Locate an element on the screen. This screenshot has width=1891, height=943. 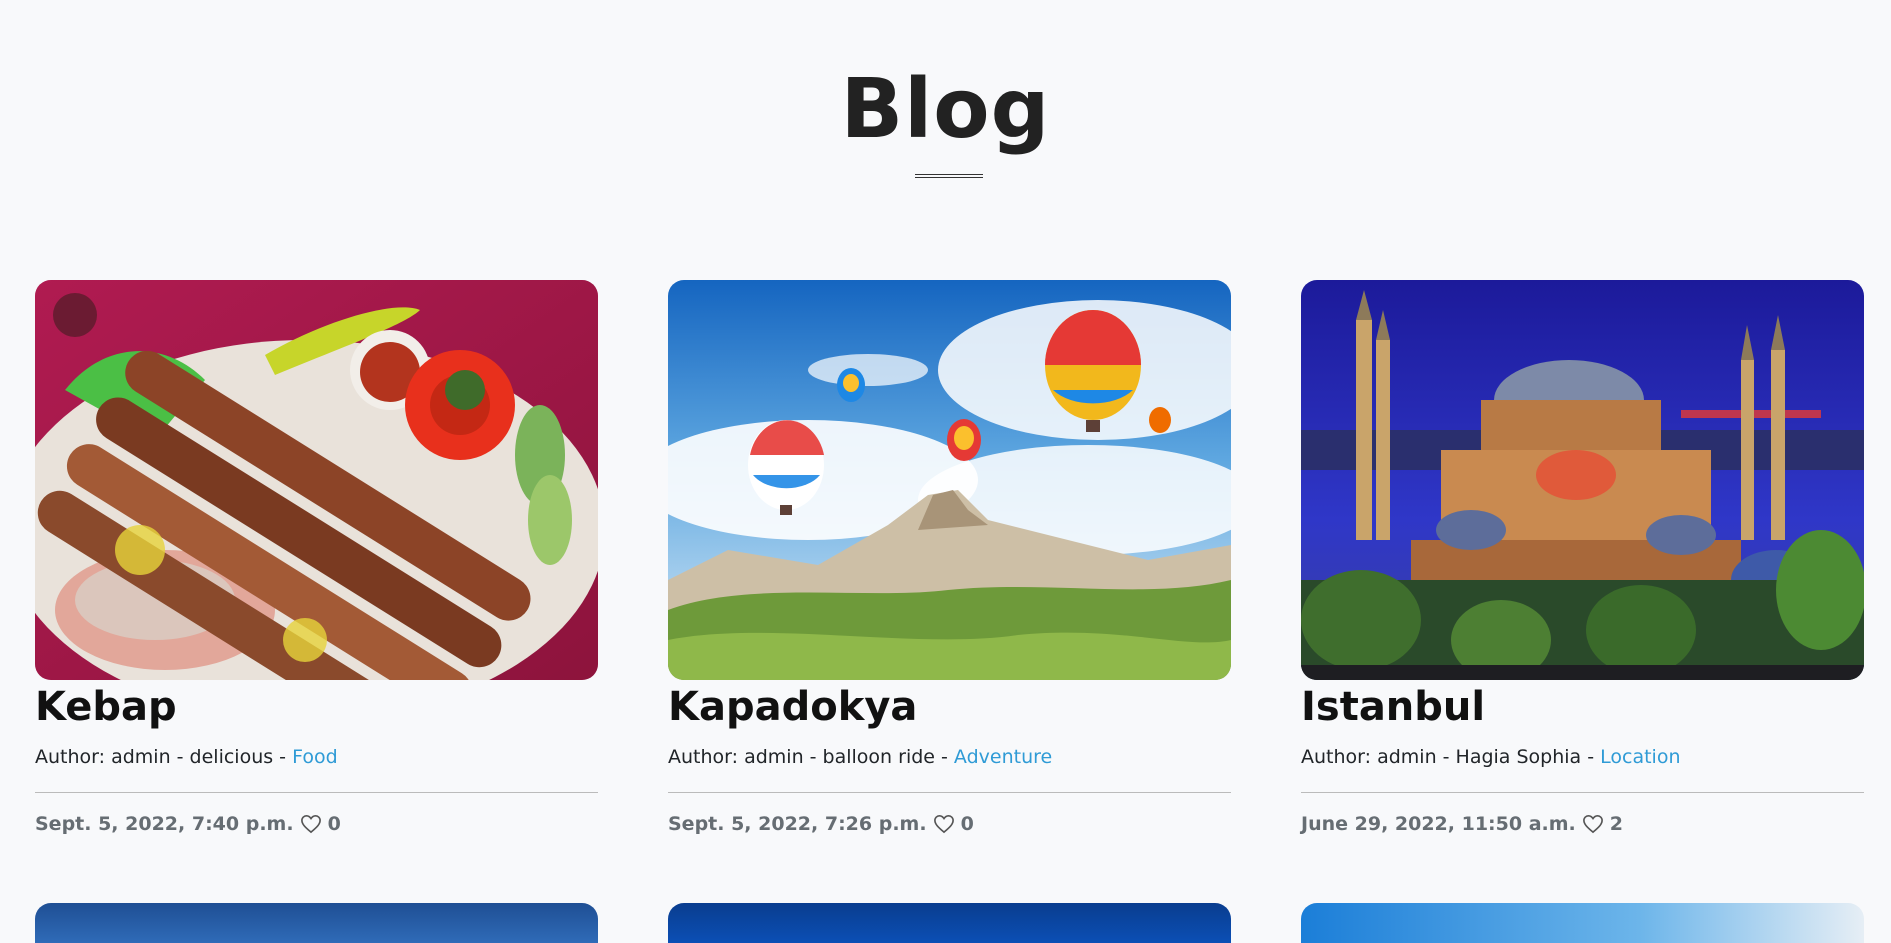
post-meta: Author: admin - Hagia Sophia - Location is located at coordinates (1582, 757).